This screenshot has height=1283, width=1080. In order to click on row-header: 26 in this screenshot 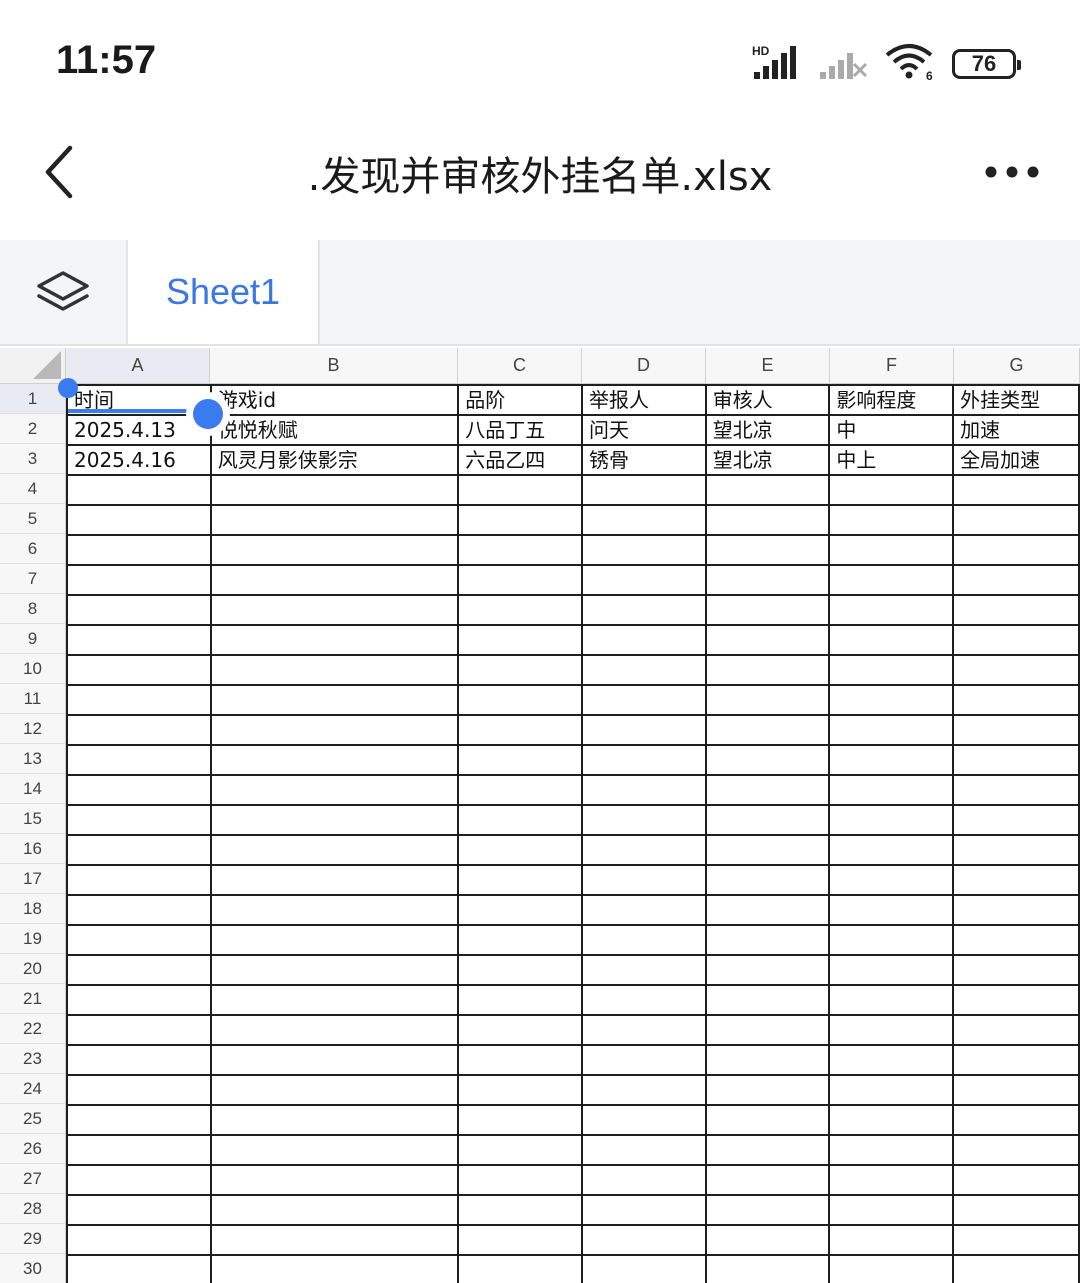, I will do `click(33, 1149)`.